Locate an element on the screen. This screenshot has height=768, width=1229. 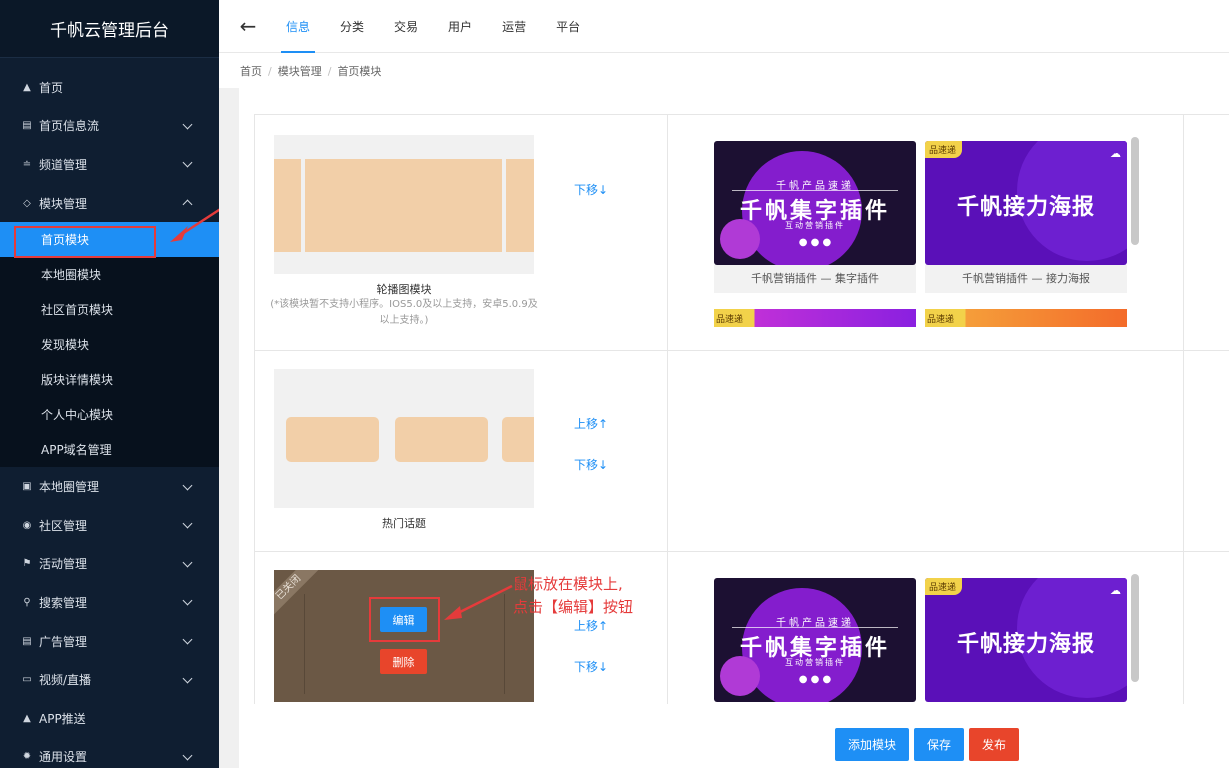
sidebar-item-label: 广告管理 is located at coordinates (63, 641).